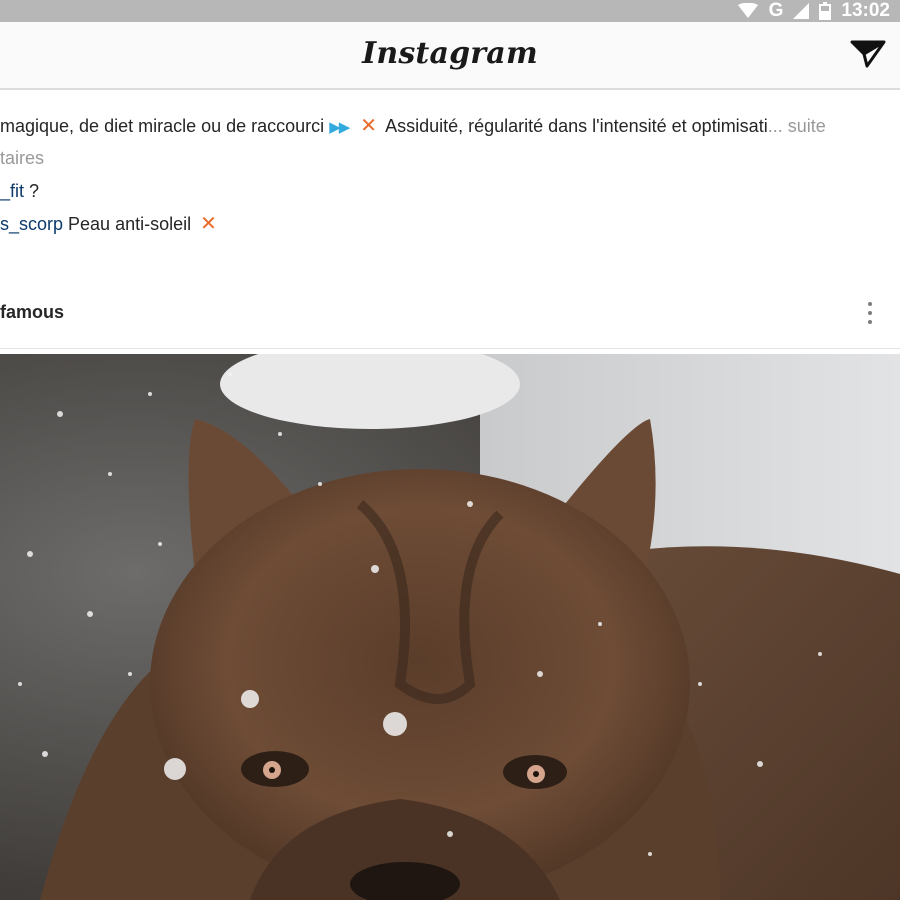 This screenshot has height=900, width=900. I want to click on comment-username: _fit, so click(12, 191).